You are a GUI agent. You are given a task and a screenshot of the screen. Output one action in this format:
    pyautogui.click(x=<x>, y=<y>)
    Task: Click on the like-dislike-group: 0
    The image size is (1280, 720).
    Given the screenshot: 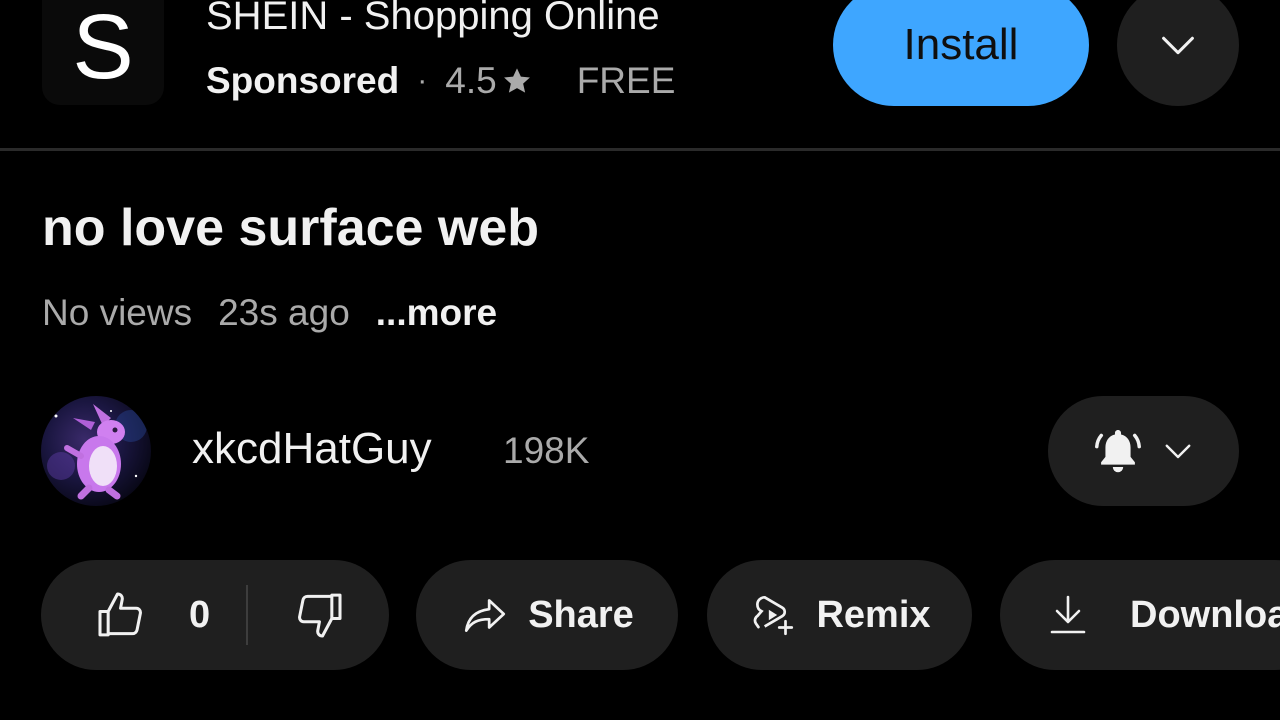 What is the action you would take?
    pyautogui.click(x=215, y=615)
    